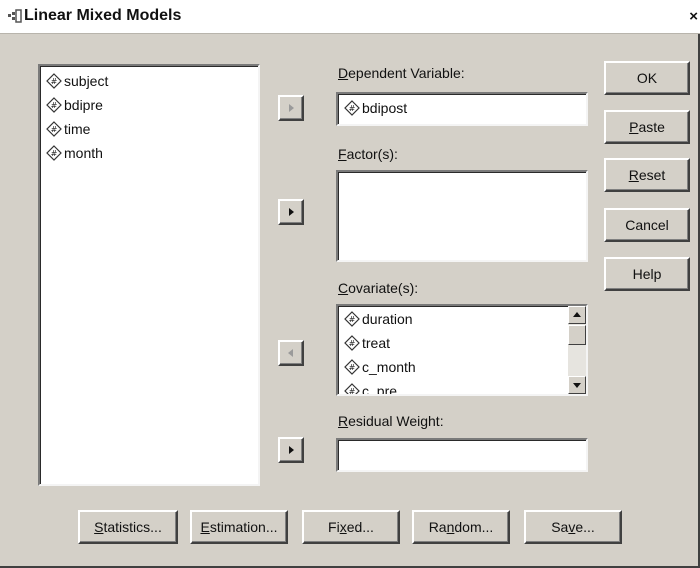 Image resolution: width=700 pixels, height=568 pixels. Describe the element at coordinates (380, 389) in the screenshot. I see `variable-label: c_pre` at that location.